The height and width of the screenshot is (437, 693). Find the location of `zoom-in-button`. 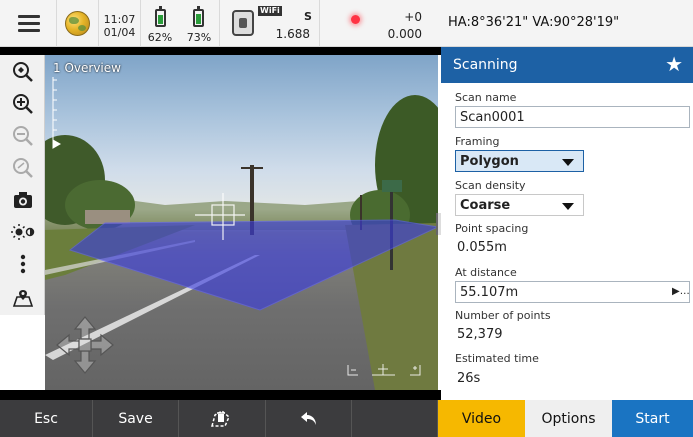

zoom-in-button is located at coordinates (22, 104).